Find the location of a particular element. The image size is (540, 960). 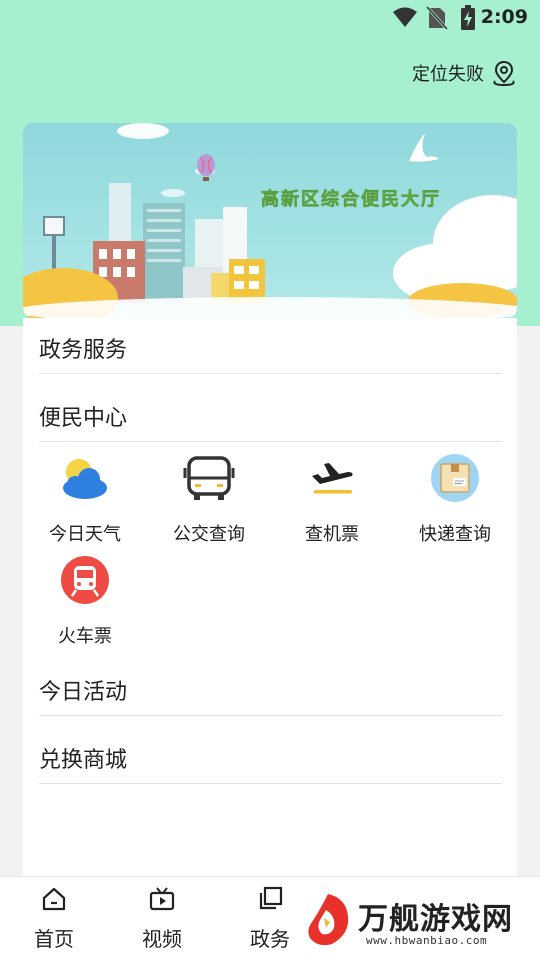

location-pin-icon is located at coordinates (504, 73).